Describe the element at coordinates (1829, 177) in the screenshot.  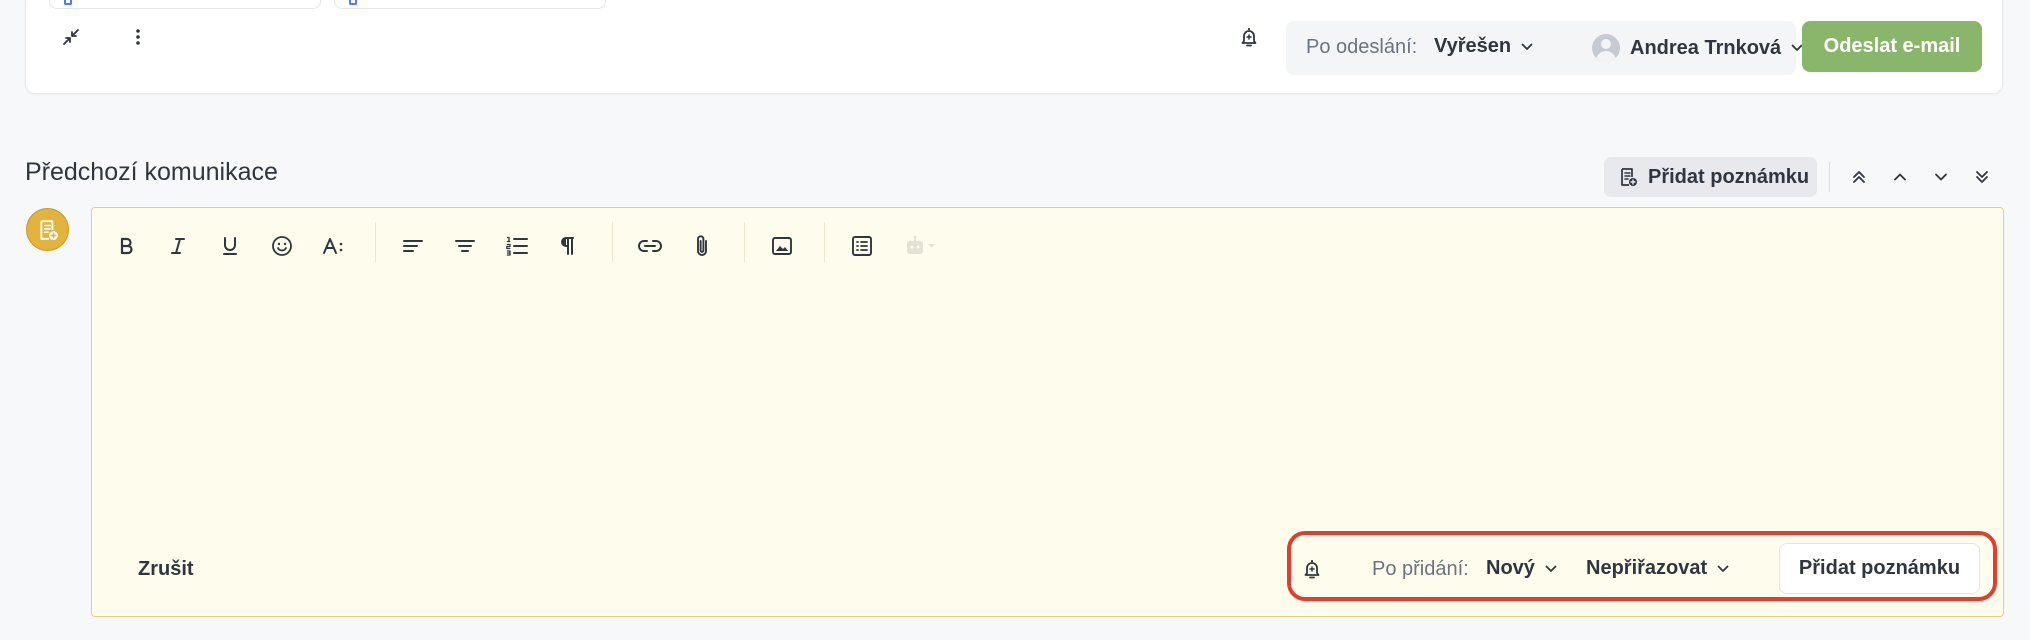
I see `divider` at that location.